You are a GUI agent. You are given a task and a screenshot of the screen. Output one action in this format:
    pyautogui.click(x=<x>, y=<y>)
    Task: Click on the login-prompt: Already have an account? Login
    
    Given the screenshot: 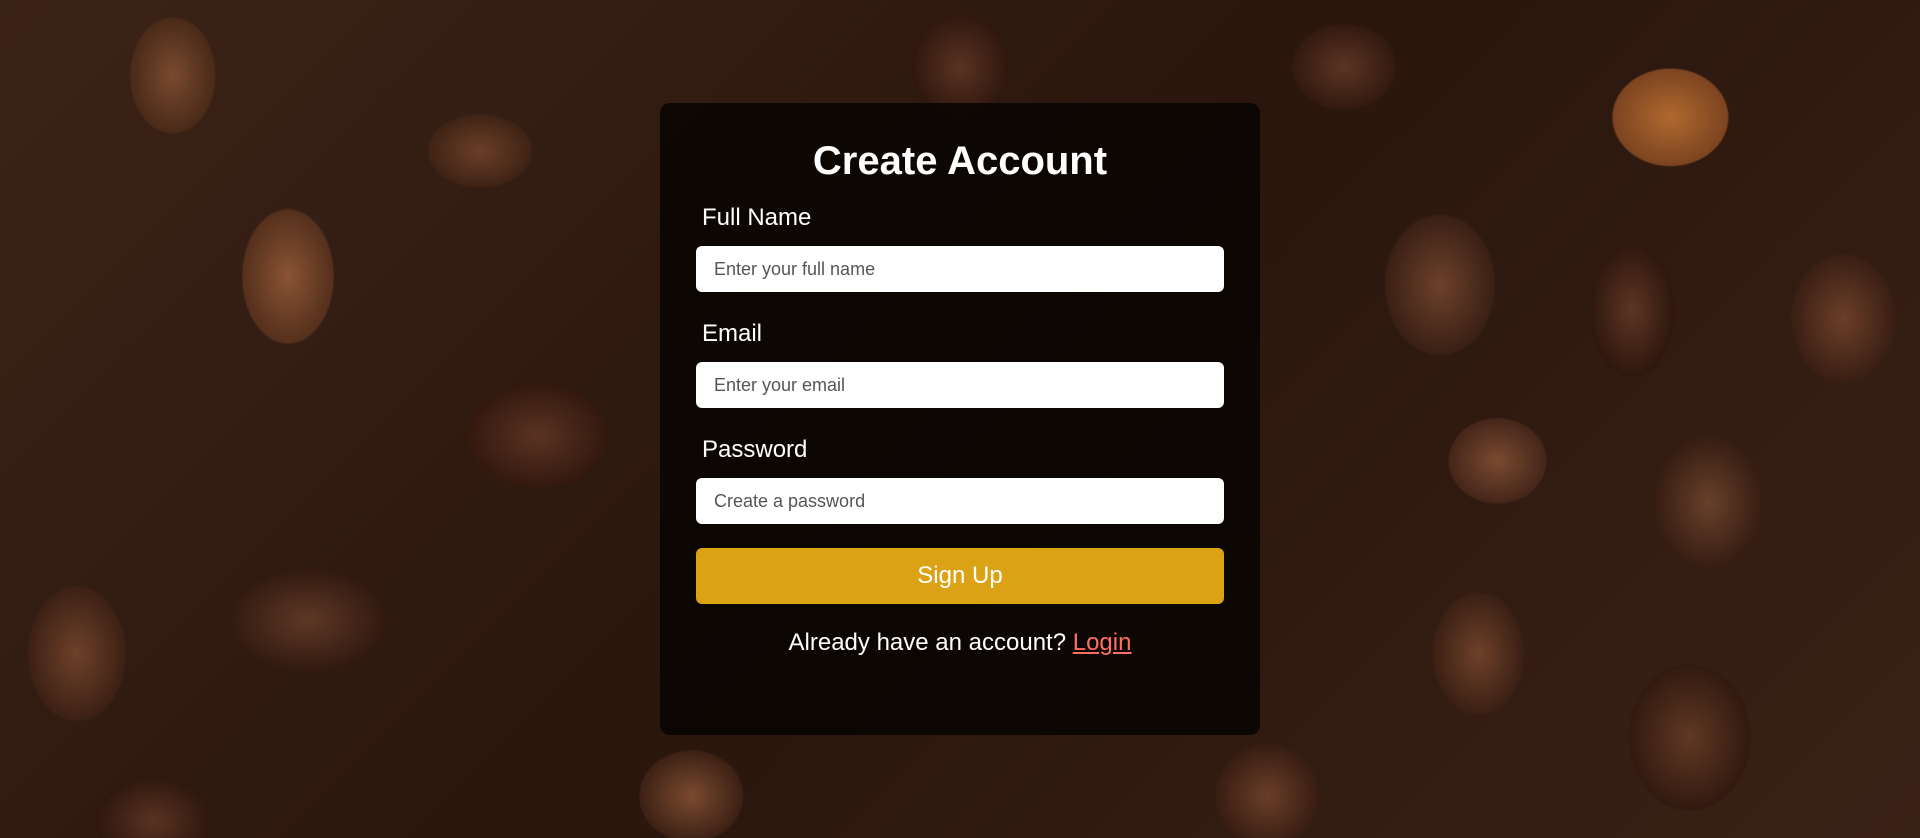 What is the action you would take?
    pyautogui.click(x=960, y=643)
    